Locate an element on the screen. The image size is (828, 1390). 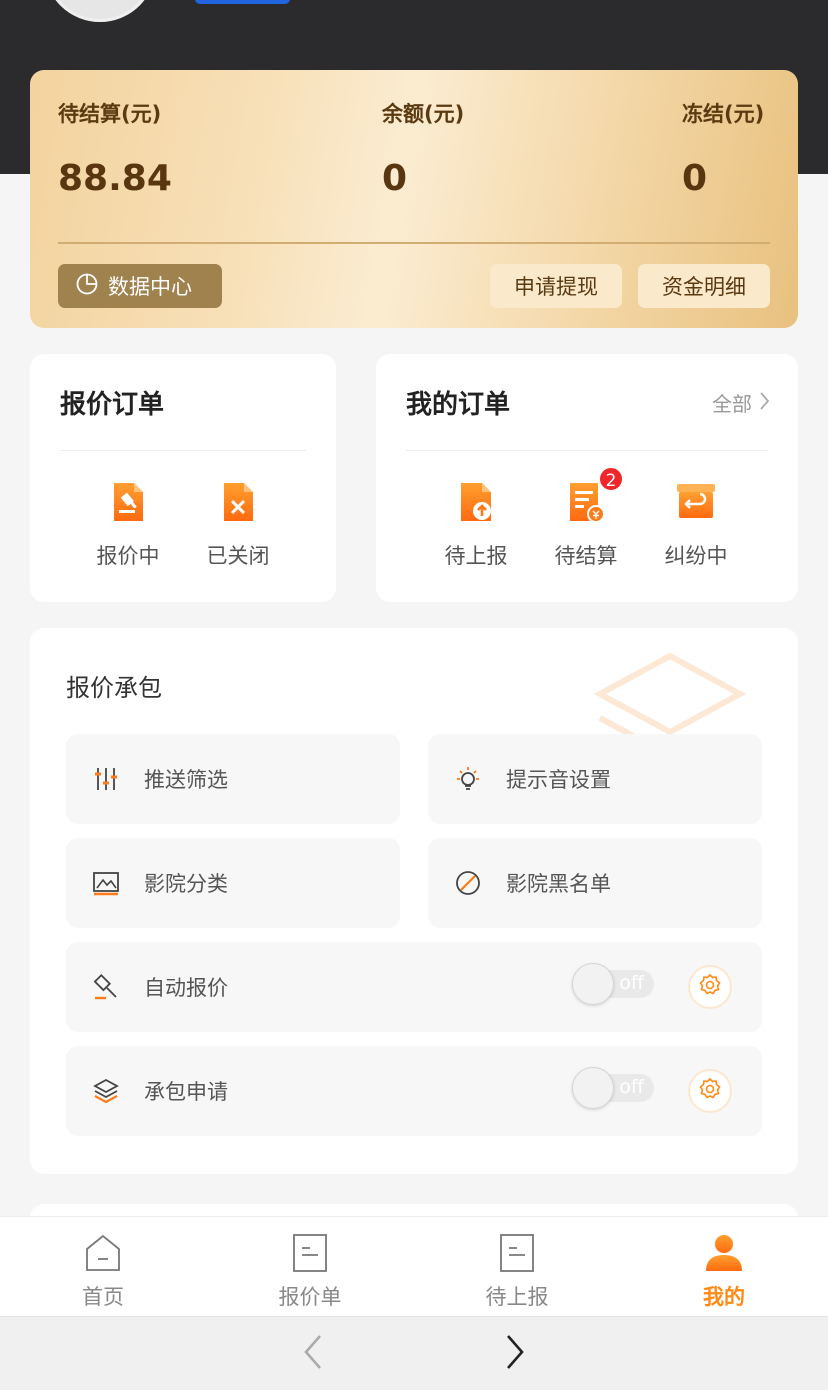
contract-apply-toggle: off is located at coordinates (613, 1088).